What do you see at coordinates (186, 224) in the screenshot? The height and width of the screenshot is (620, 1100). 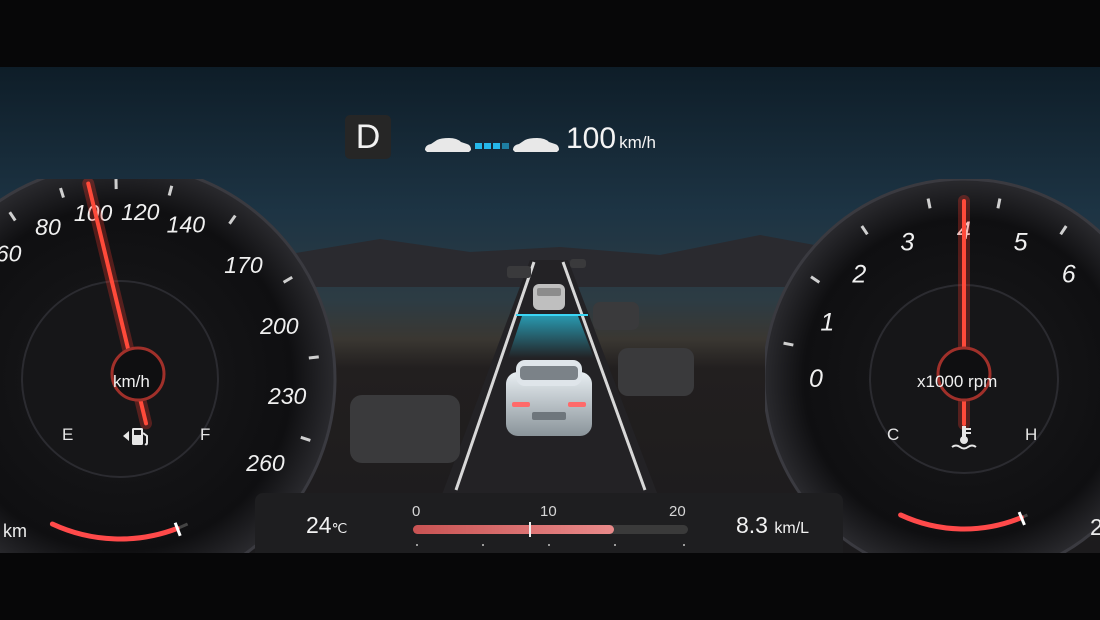 I see `gauge-tick-label: 140` at bounding box center [186, 224].